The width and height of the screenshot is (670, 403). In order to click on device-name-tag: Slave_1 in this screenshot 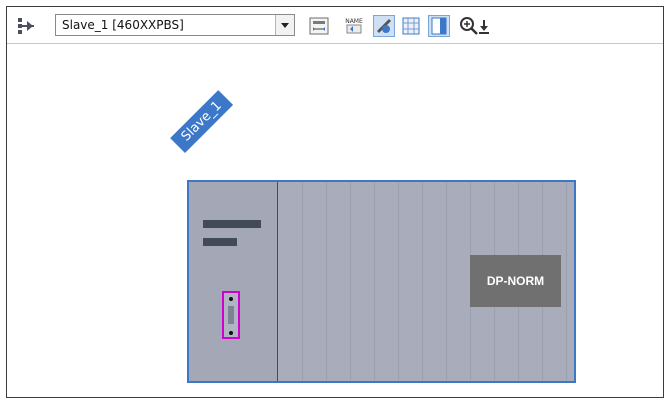, I will do `click(202, 121)`.